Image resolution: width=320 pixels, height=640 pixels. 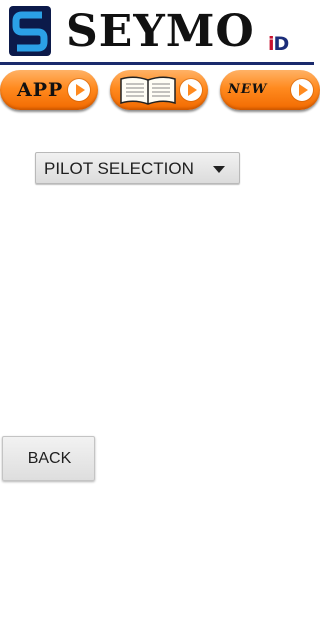 What do you see at coordinates (148, 90) in the screenshot?
I see `open-book-icon` at bounding box center [148, 90].